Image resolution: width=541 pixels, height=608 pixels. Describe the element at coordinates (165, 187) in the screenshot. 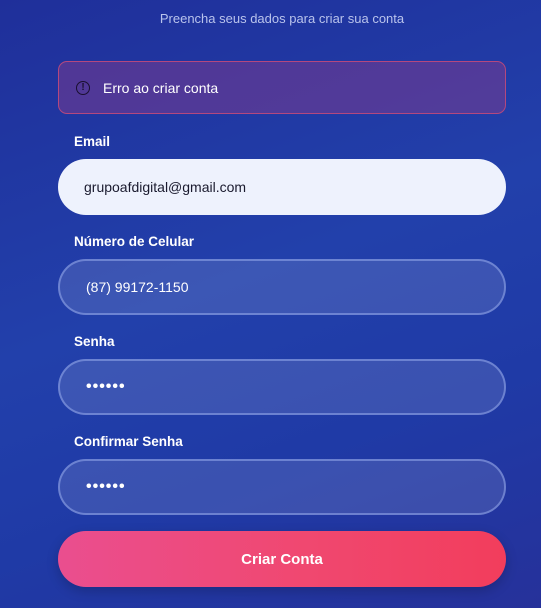

I see `email-value: grupoafdigital@gmail.com` at that location.